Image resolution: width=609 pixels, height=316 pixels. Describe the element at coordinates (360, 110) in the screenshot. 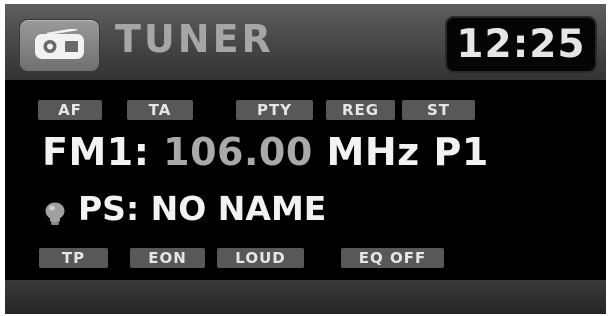

I see `reg-indicator: REG` at that location.